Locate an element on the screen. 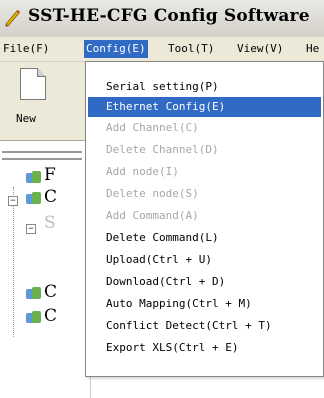  menu-item-delete-node: Delete node(S) is located at coordinates (204, 194).